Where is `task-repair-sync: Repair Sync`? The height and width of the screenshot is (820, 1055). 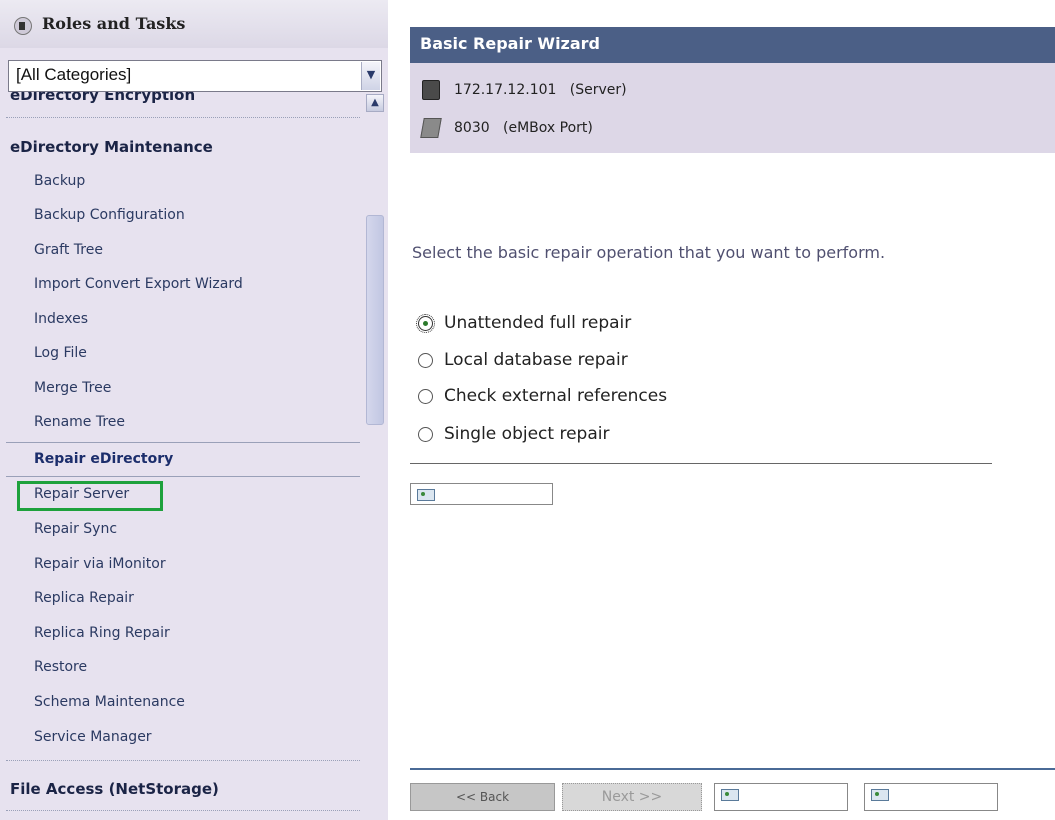
task-repair-sync: Repair Sync is located at coordinates (75, 529).